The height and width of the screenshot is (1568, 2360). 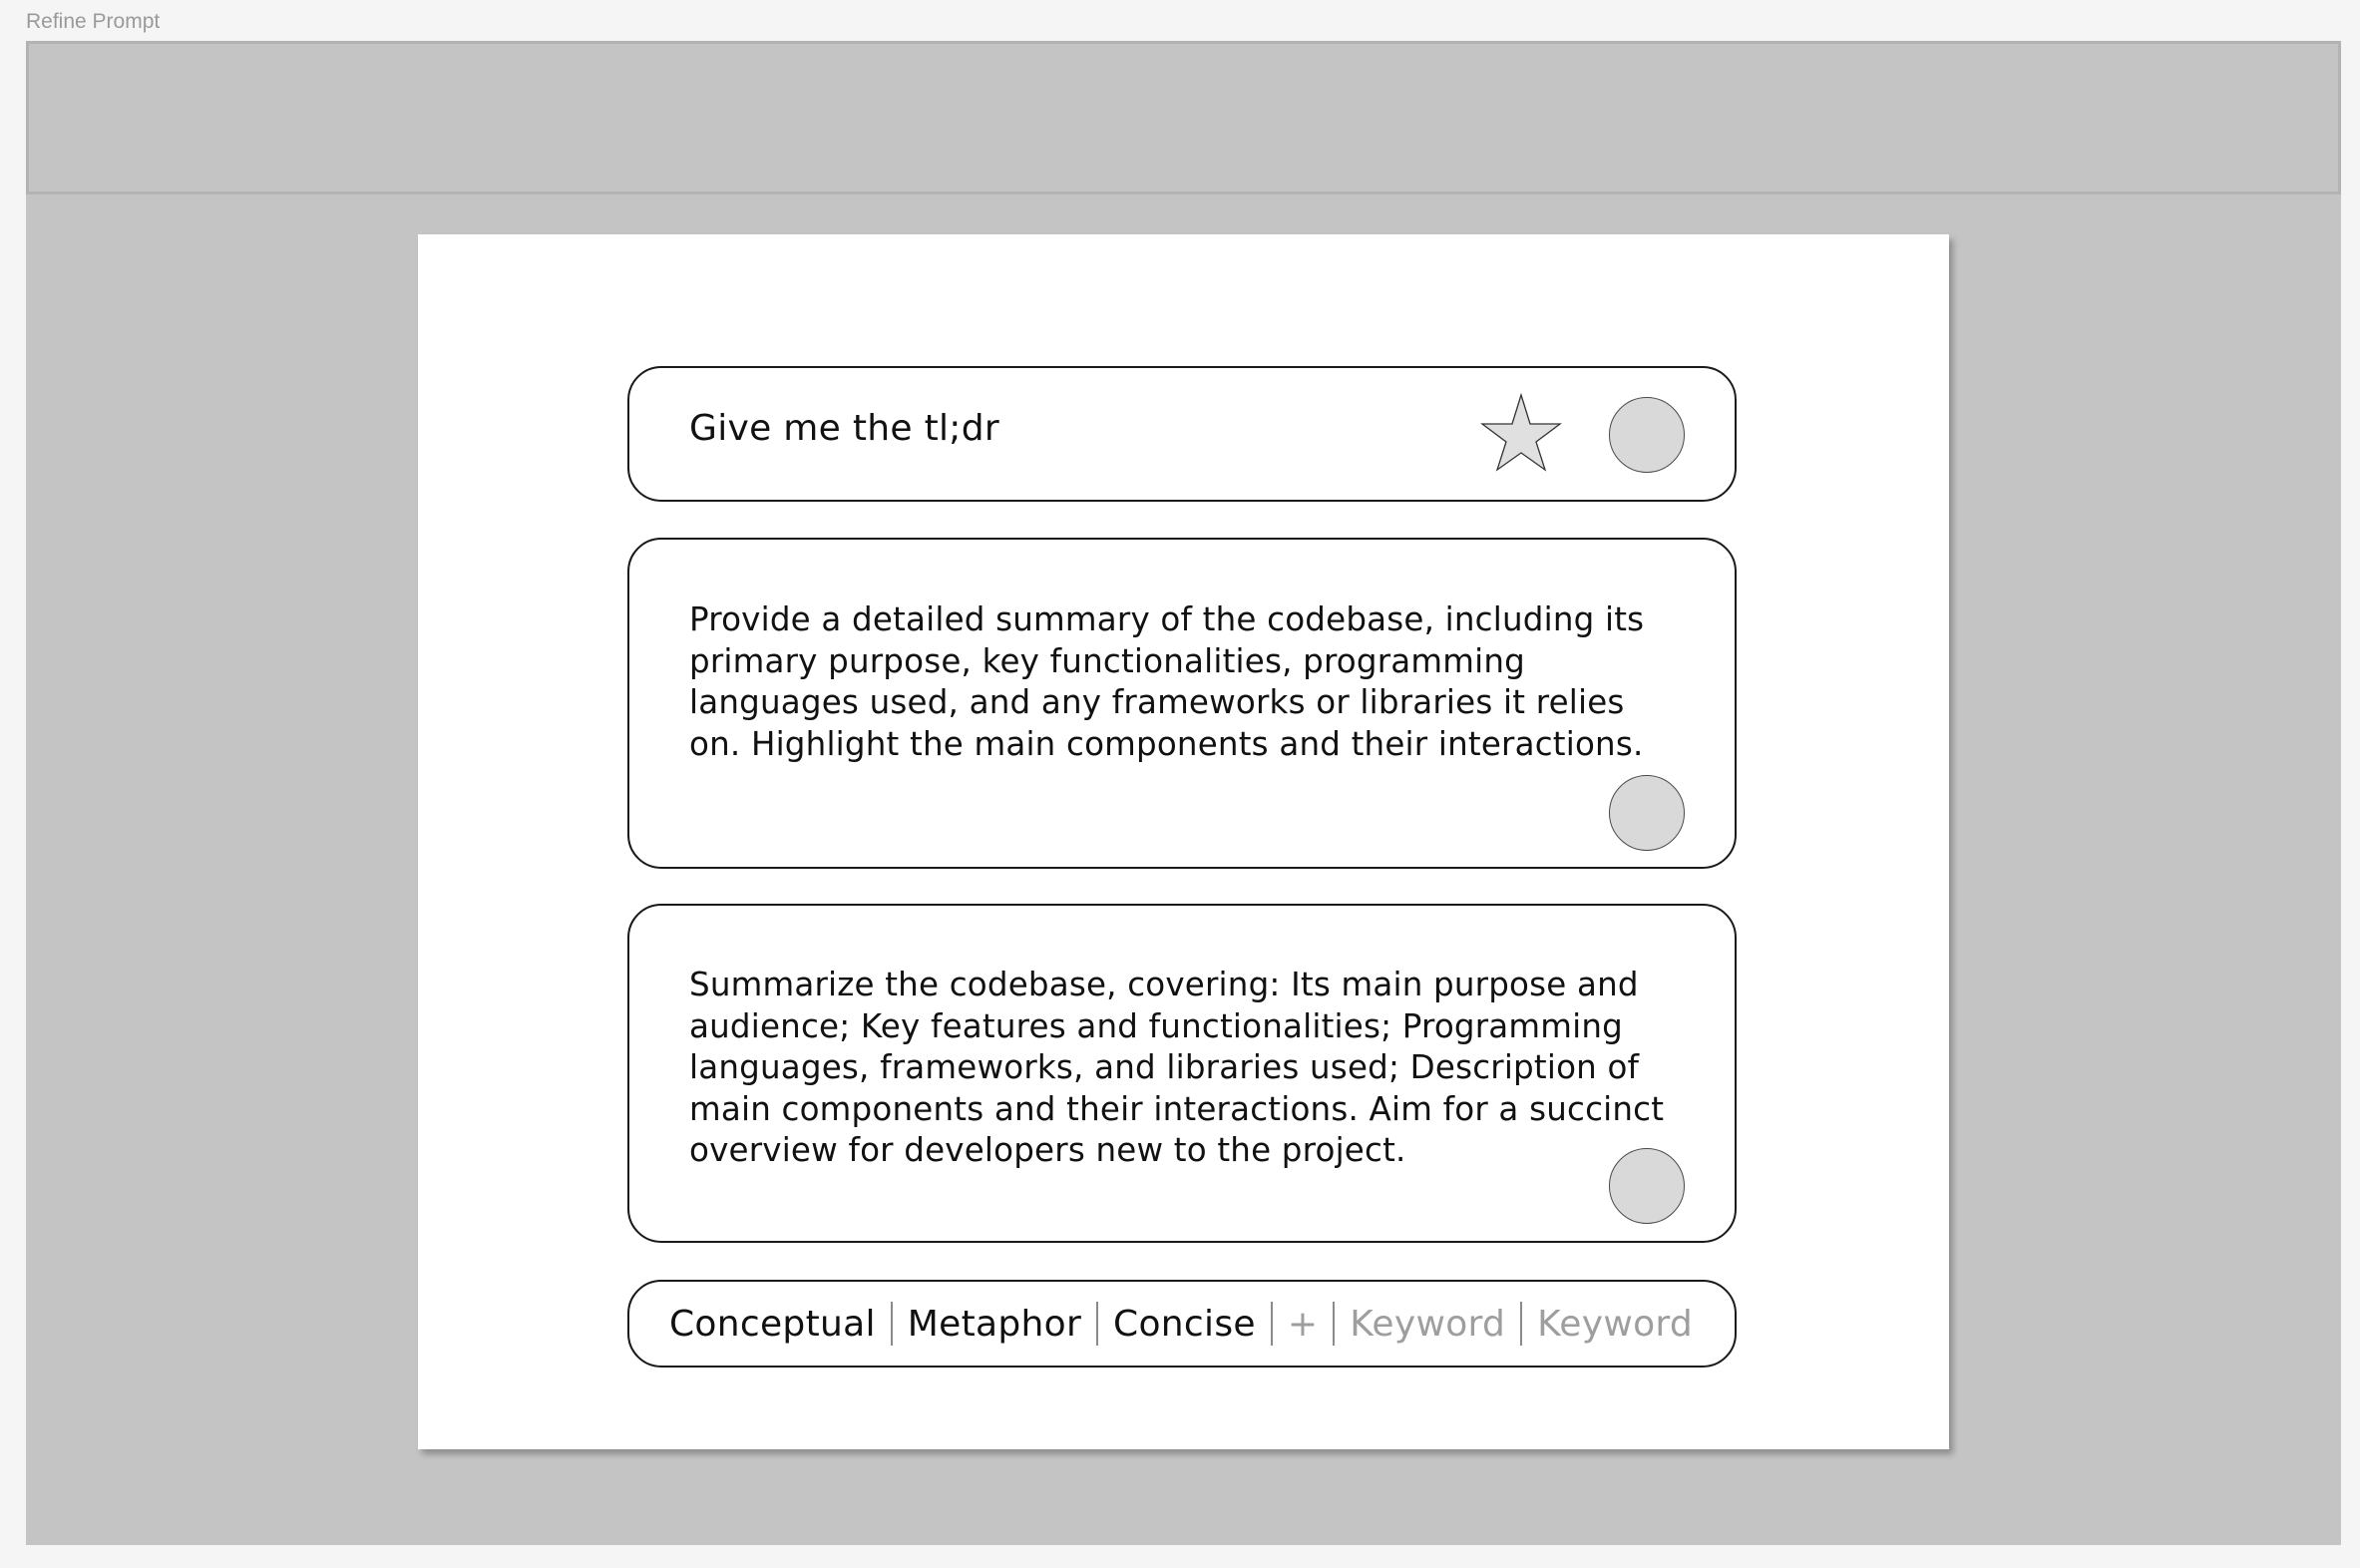 What do you see at coordinates (1647, 435) in the screenshot?
I see `tldr-circle-button` at bounding box center [1647, 435].